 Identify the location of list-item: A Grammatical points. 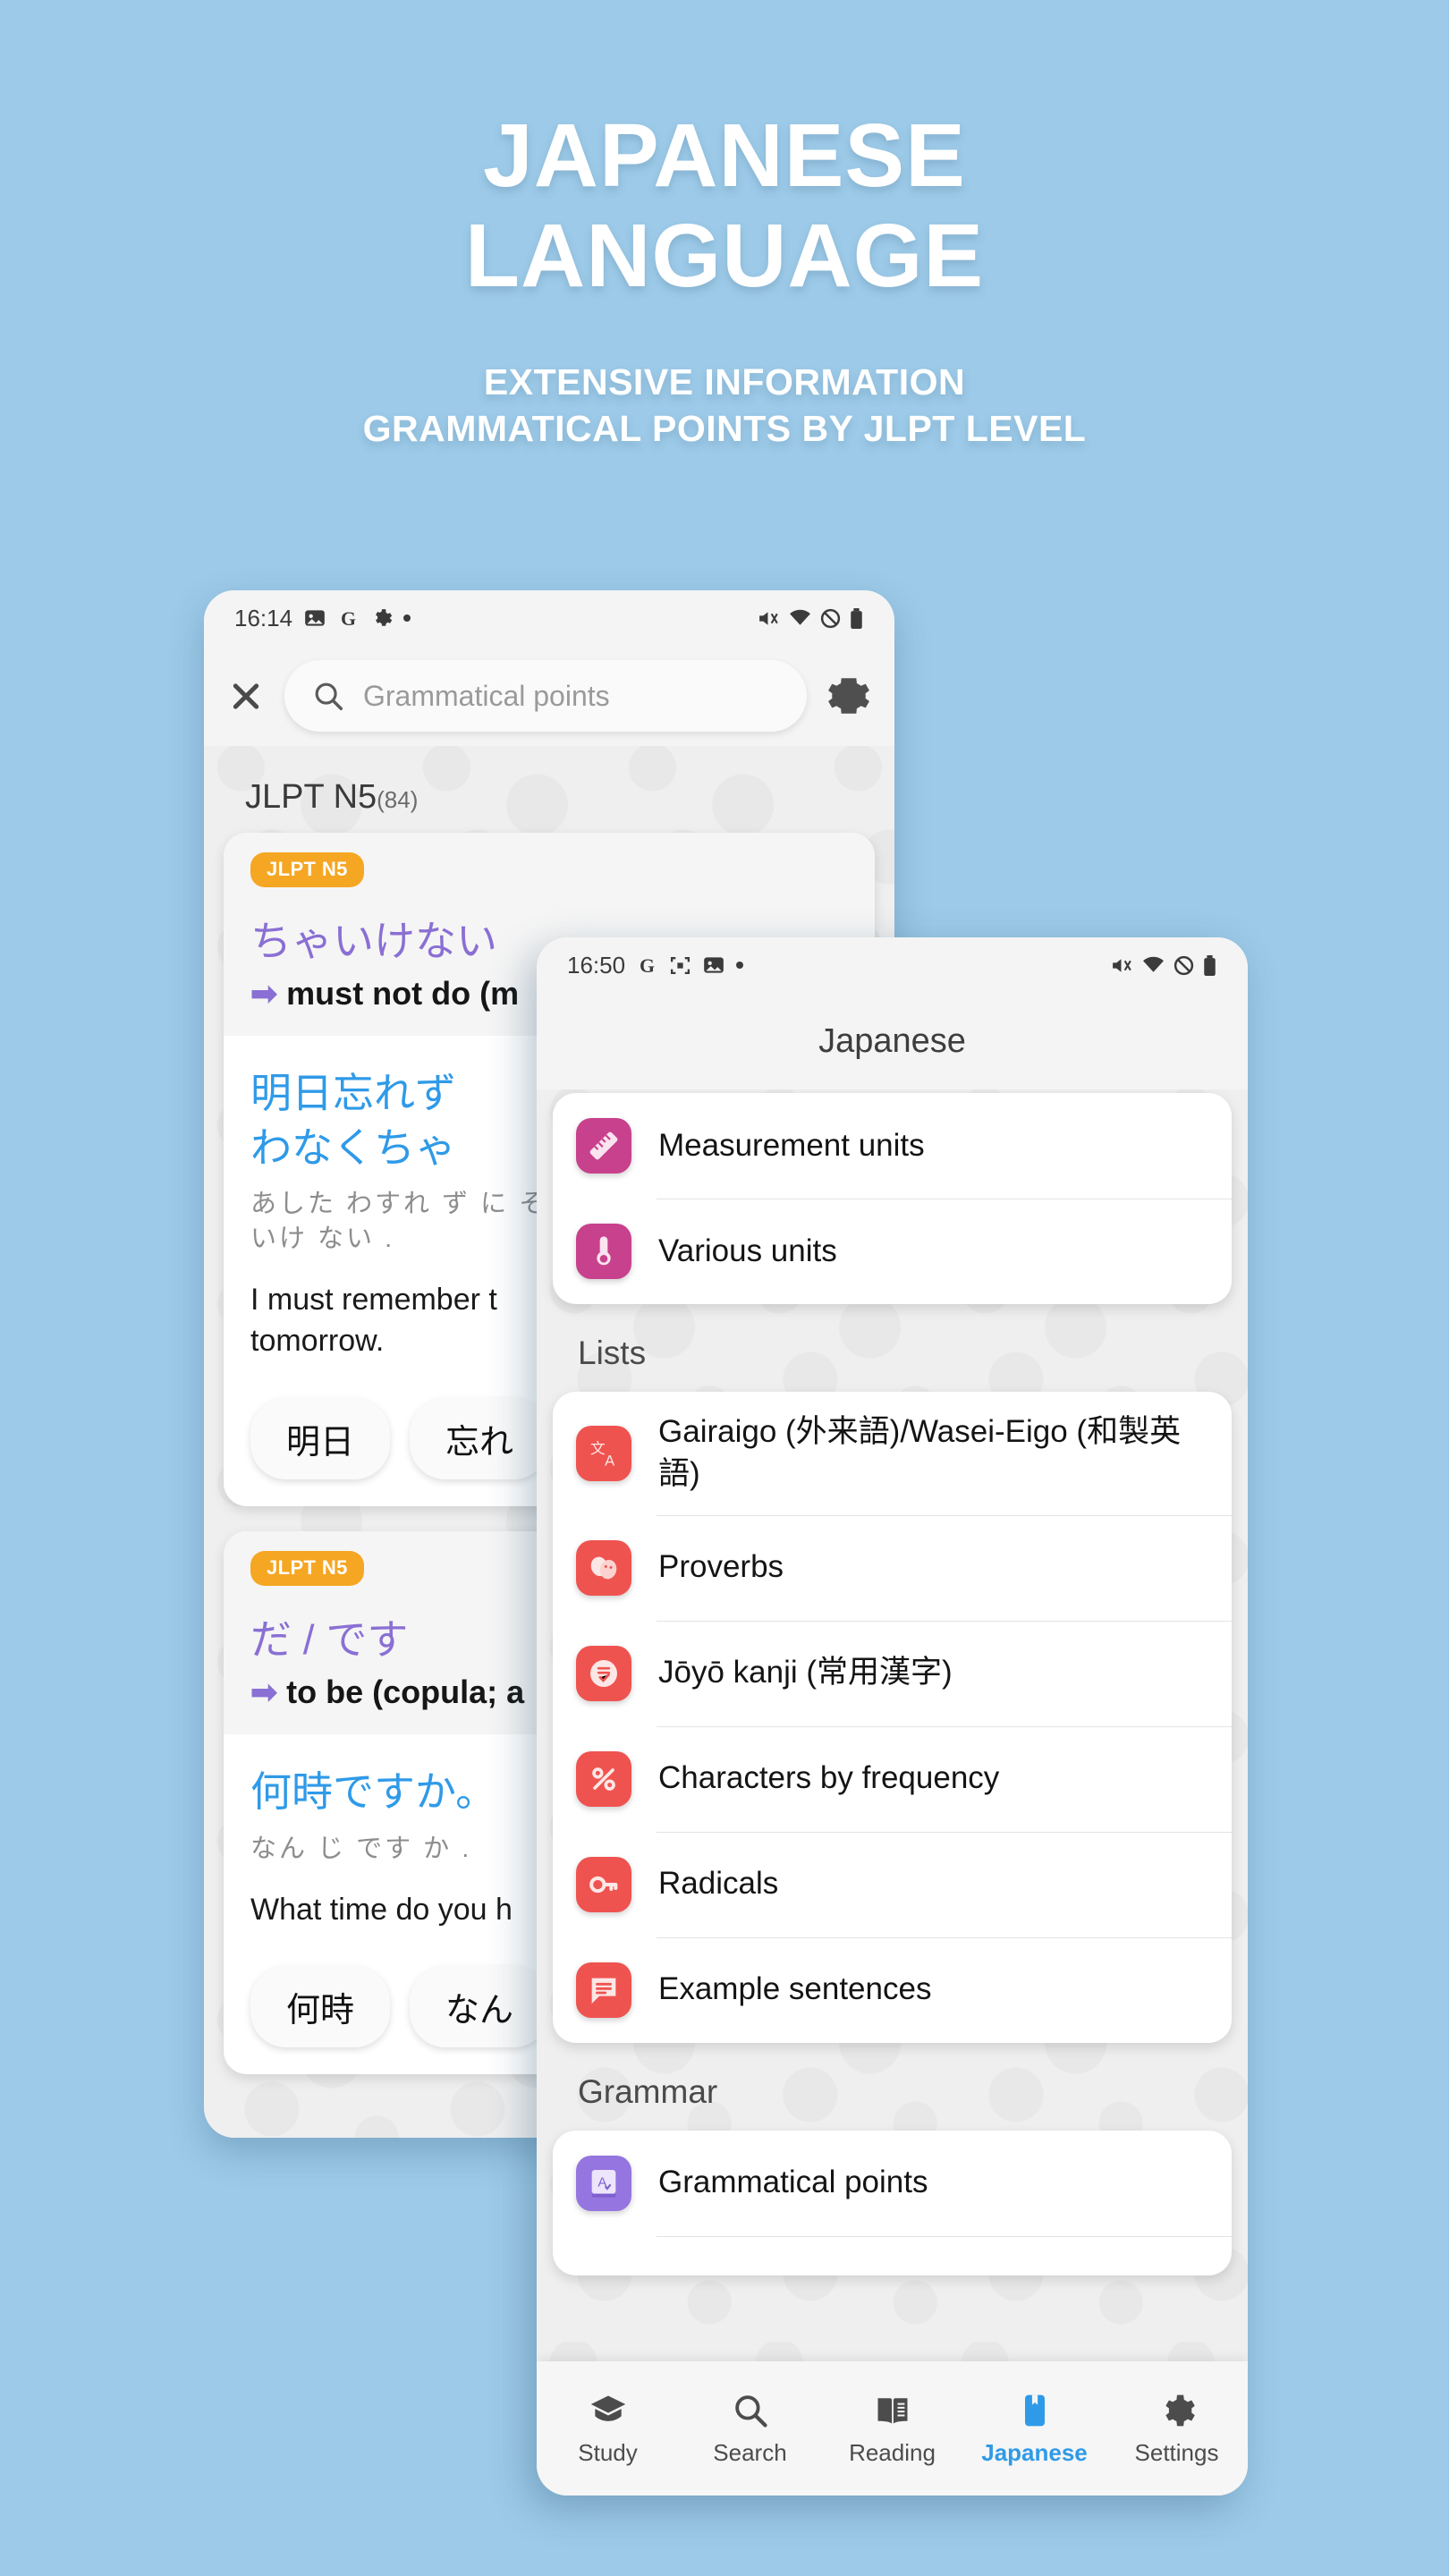
(892, 2183).